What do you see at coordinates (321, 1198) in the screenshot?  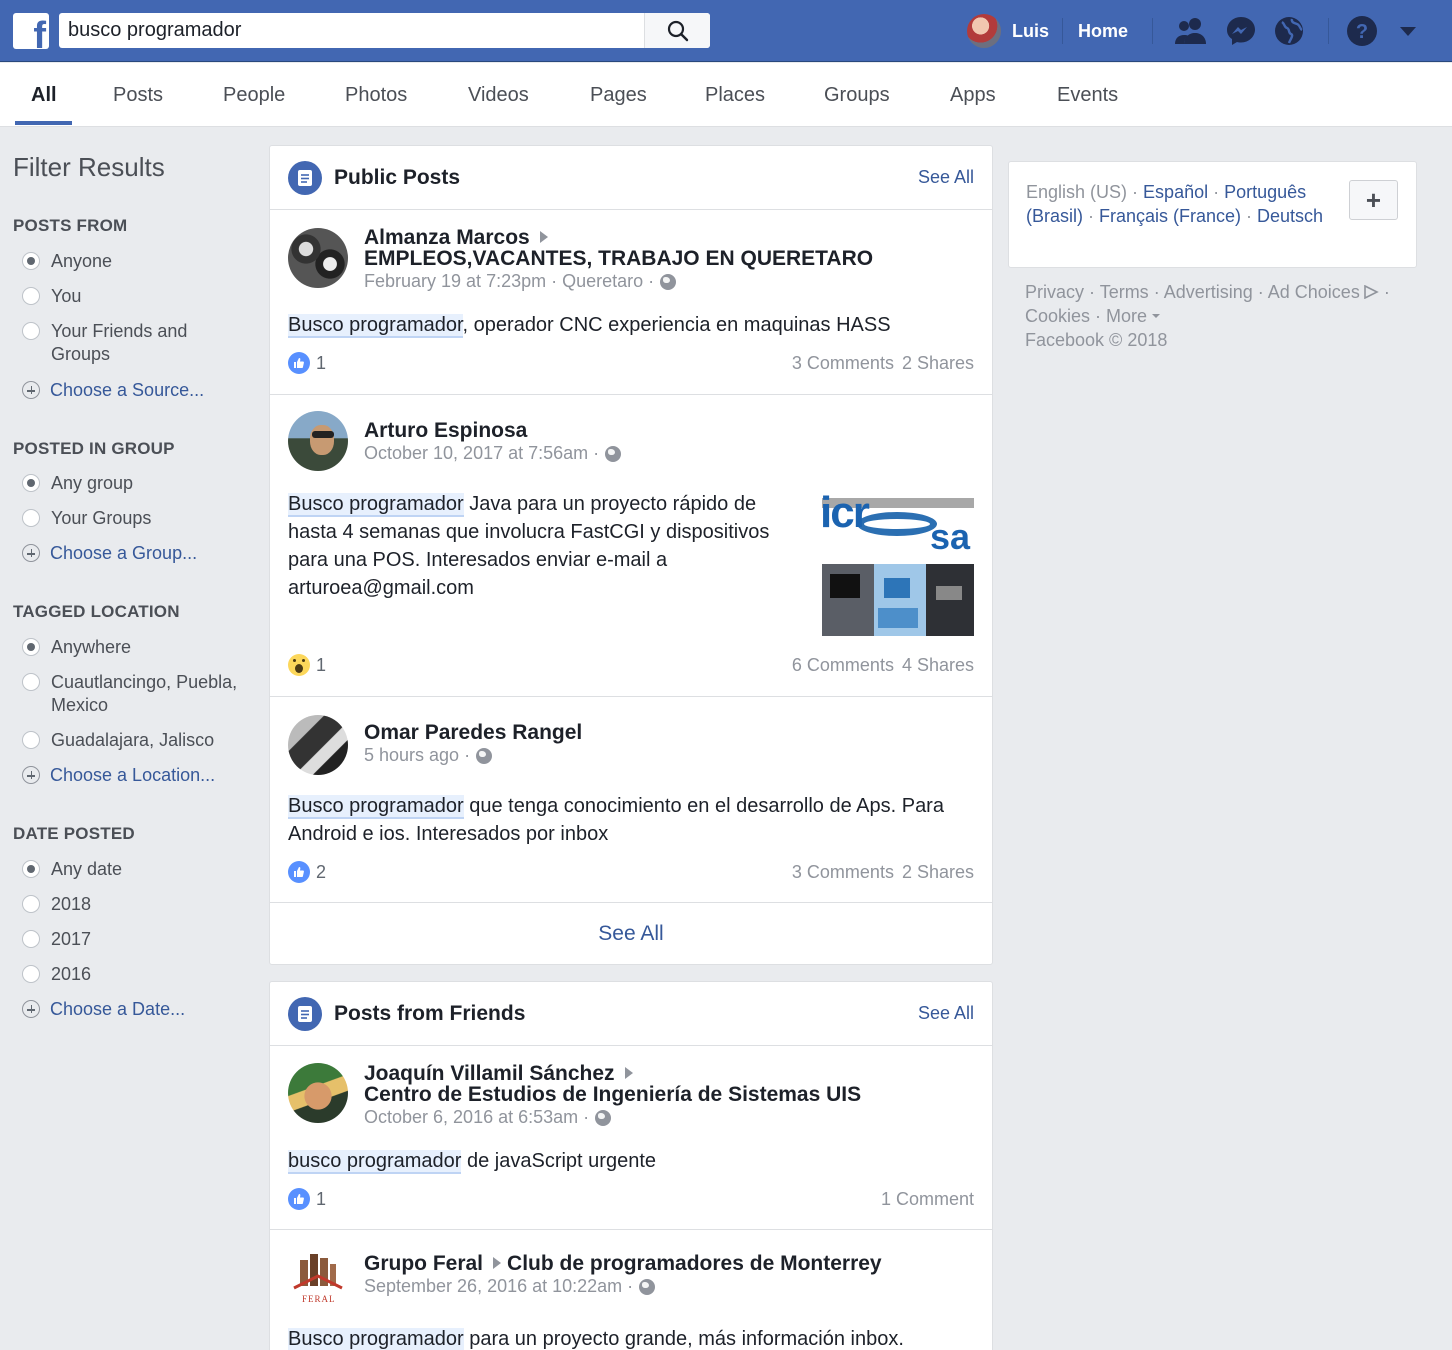 I see `reaction-count: 1` at bounding box center [321, 1198].